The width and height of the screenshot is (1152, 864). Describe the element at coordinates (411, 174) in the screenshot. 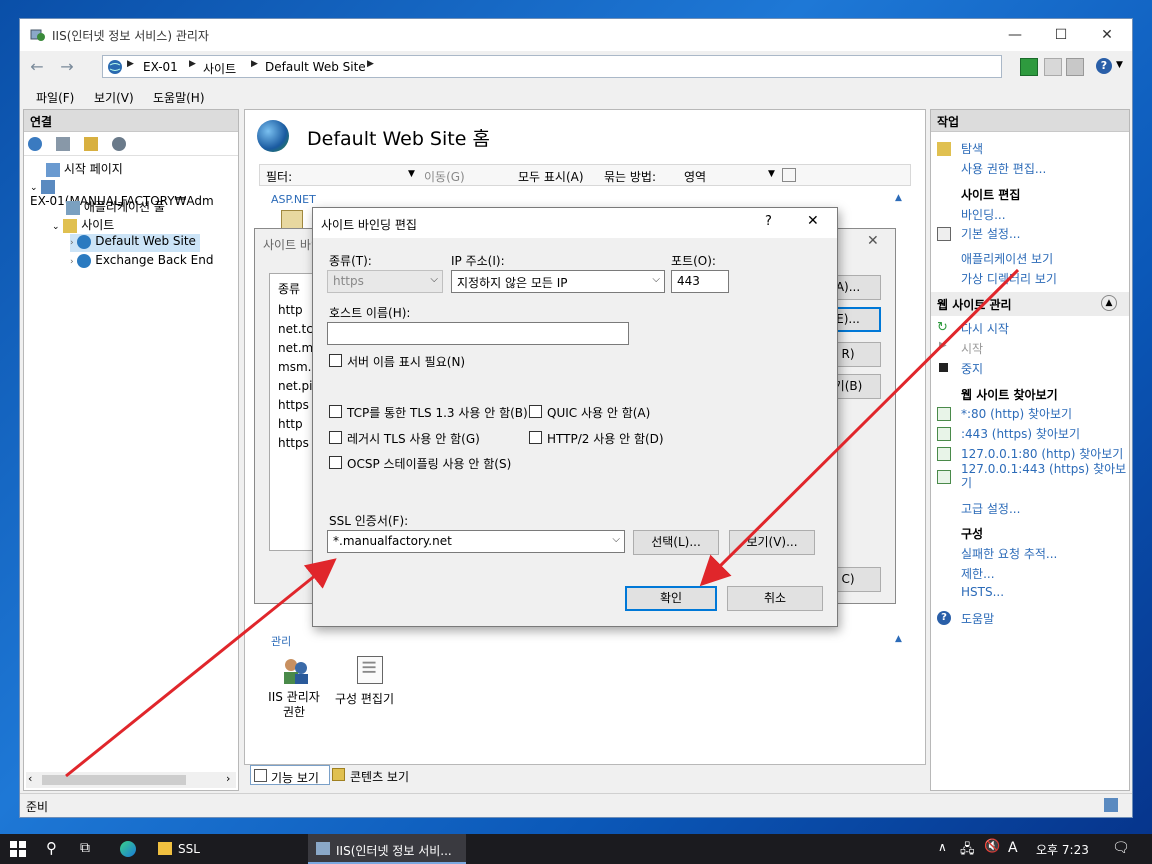

I see `filter-dropdown-icon: ▼` at that location.